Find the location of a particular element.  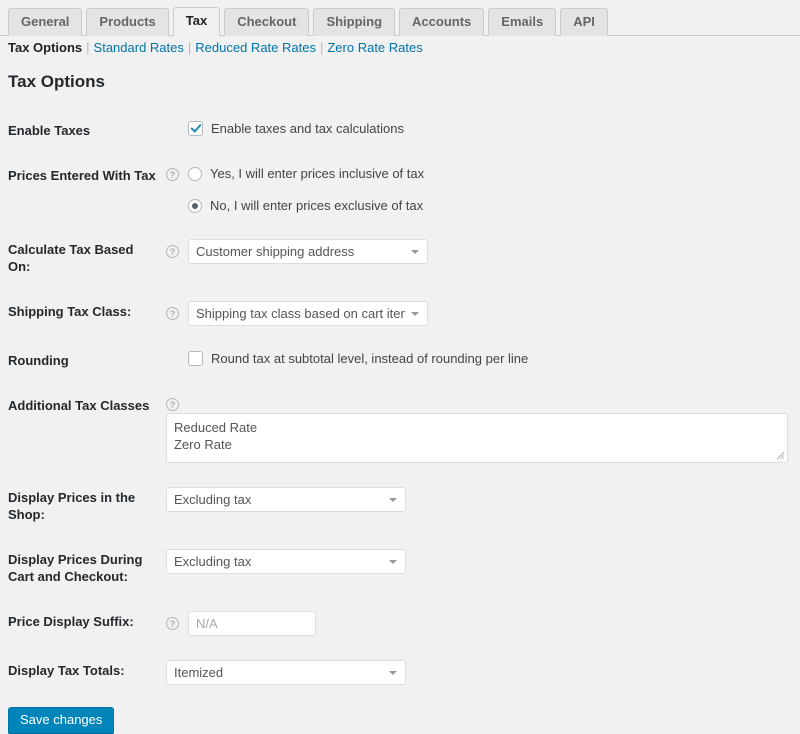

page-title: Tax Options is located at coordinates (56, 81).